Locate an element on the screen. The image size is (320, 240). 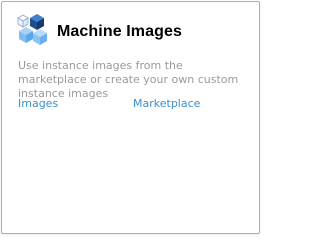
card-header: Machine Images is located at coordinates (97, 31).